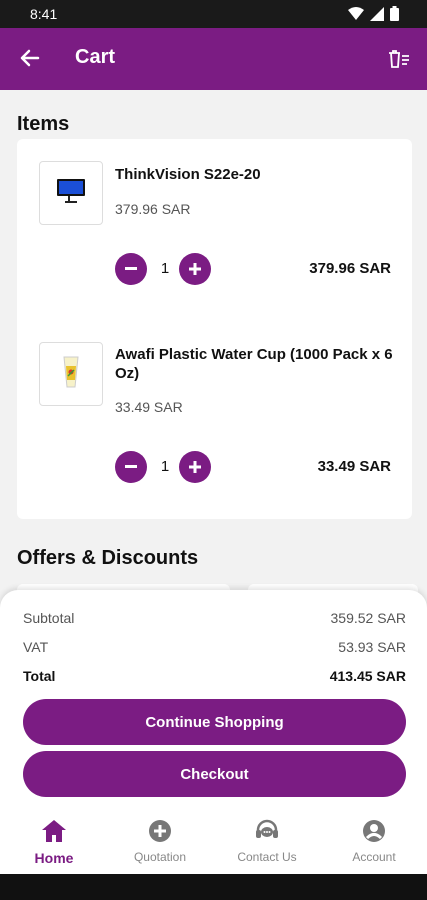 This screenshot has width=427, height=900. What do you see at coordinates (44, 14) in the screenshot?
I see `status-time: 8:41` at bounding box center [44, 14].